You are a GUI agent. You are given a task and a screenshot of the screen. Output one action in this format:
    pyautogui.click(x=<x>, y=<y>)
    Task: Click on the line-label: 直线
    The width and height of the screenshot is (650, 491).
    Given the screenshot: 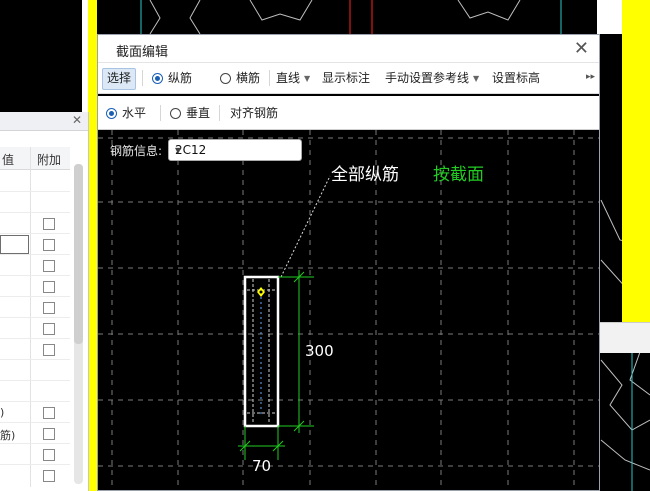 What is the action you would take?
    pyautogui.click(x=288, y=78)
    